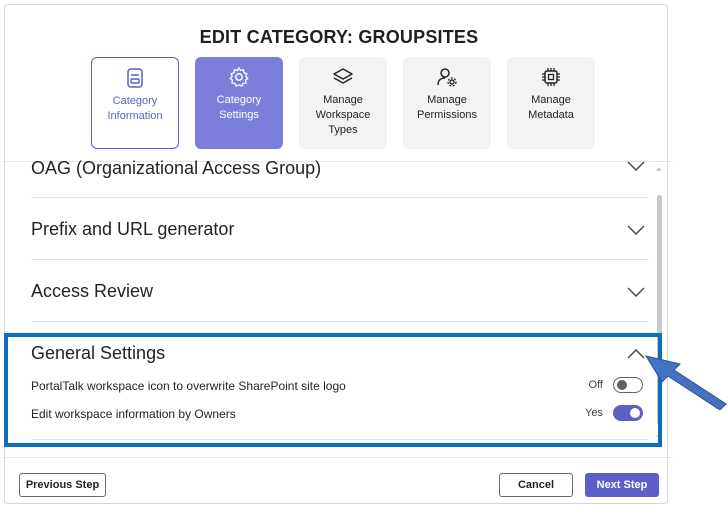 Image resolution: width=728 pixels, height=508 pixels. Describe the element at coordinates (536, 485) in the screenshot. I see `cancel-button: Cancel` at that location.